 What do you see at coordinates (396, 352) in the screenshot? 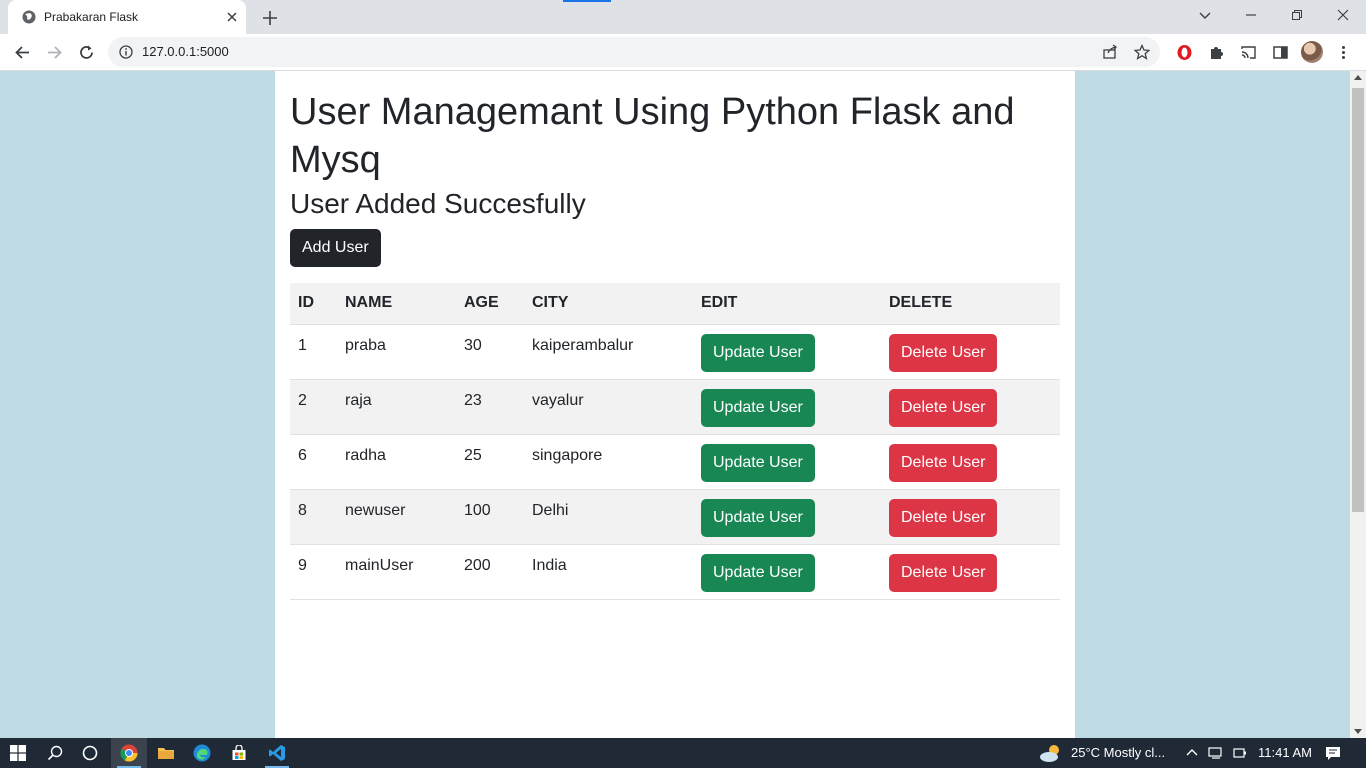
I see `cell-name: praba` at bounding box center [396, 352].